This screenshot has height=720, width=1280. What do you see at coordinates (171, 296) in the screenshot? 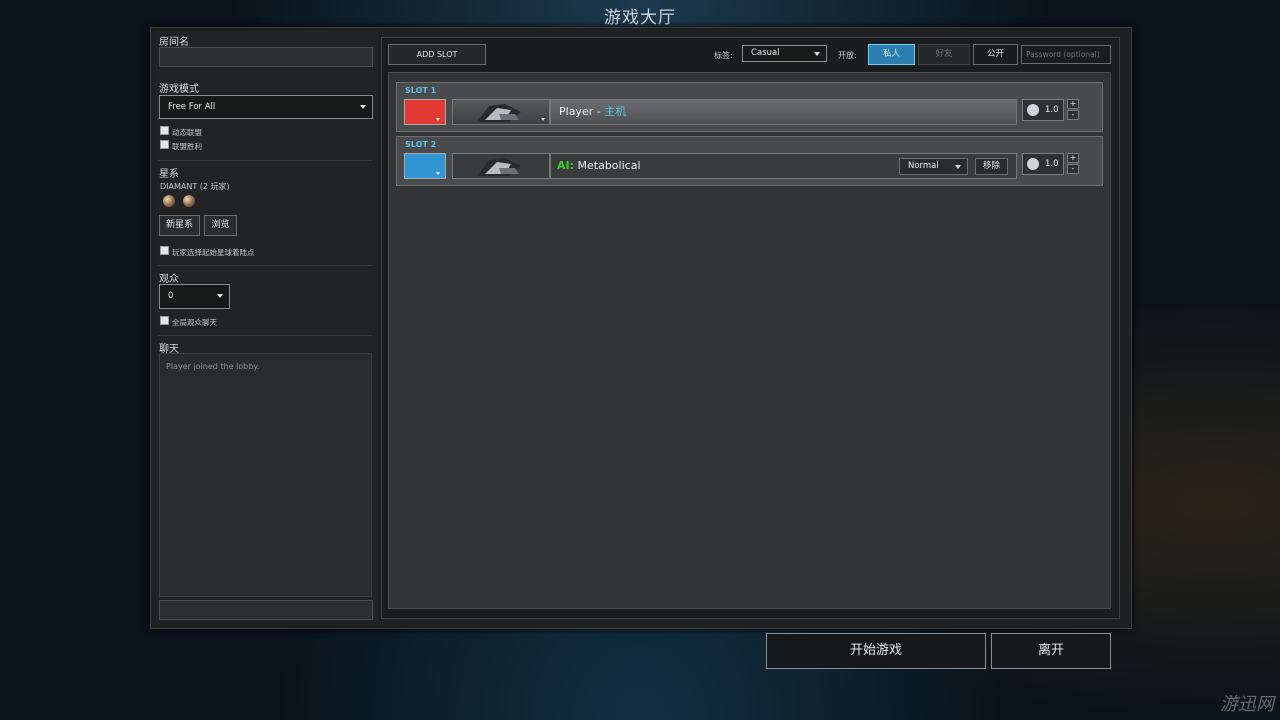
I see `spectators-value: 0` at bounding box center [171, 296].